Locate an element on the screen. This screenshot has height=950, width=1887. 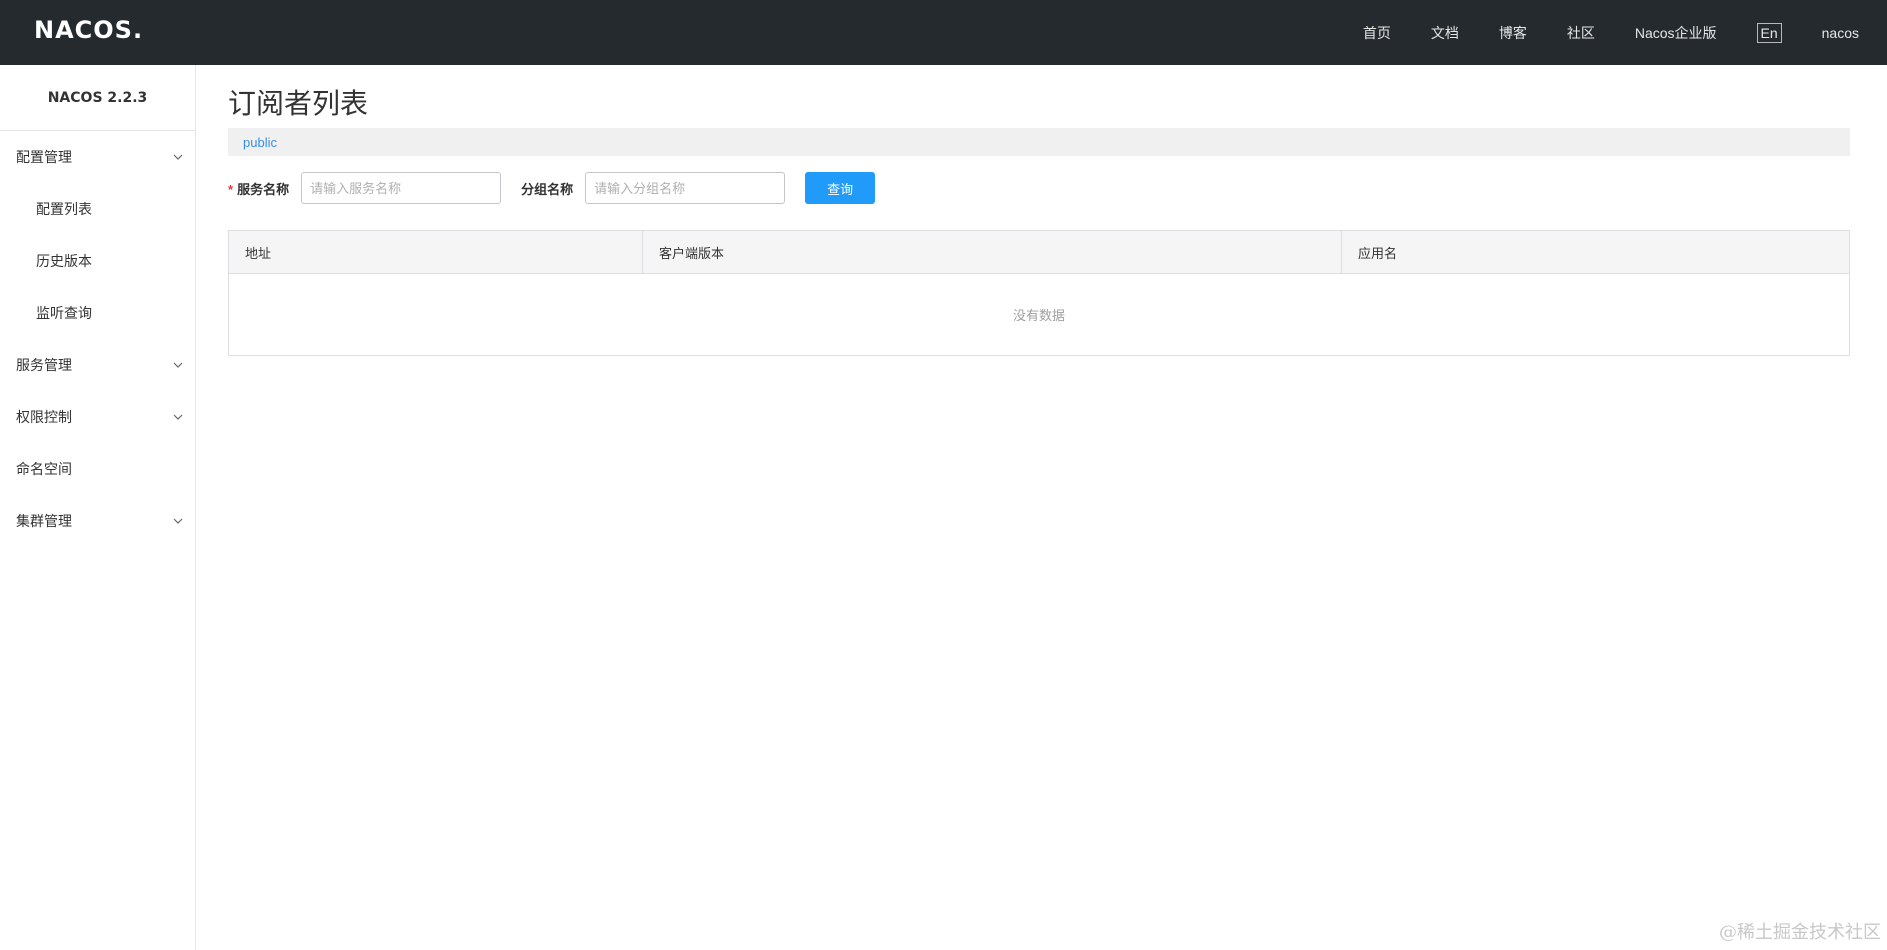
nav-home: 首页 is located at coordinates (1377, 33).